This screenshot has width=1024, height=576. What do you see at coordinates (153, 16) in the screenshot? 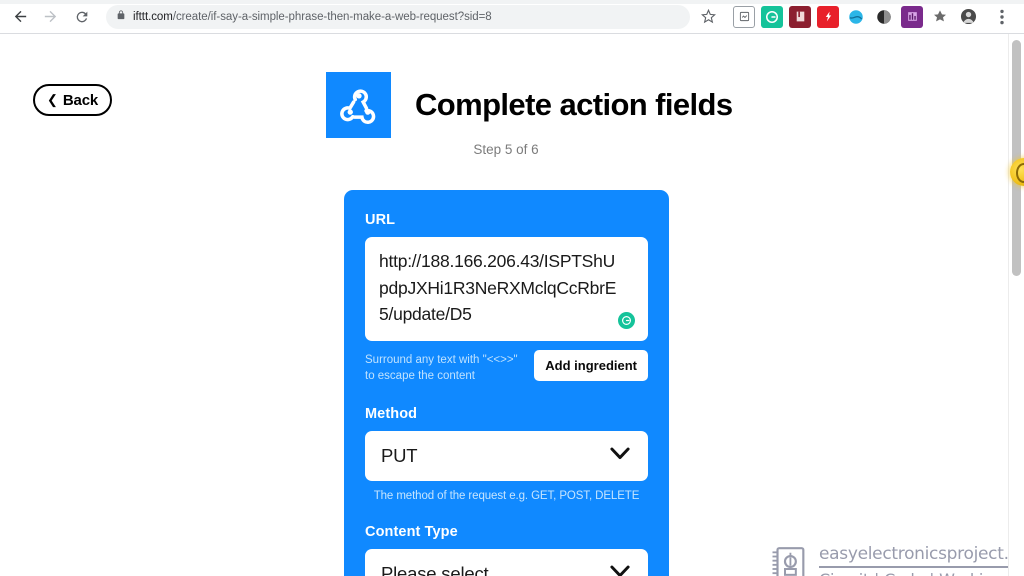
I see `url-host: ifttt.com` at bounding box center [153, 16].